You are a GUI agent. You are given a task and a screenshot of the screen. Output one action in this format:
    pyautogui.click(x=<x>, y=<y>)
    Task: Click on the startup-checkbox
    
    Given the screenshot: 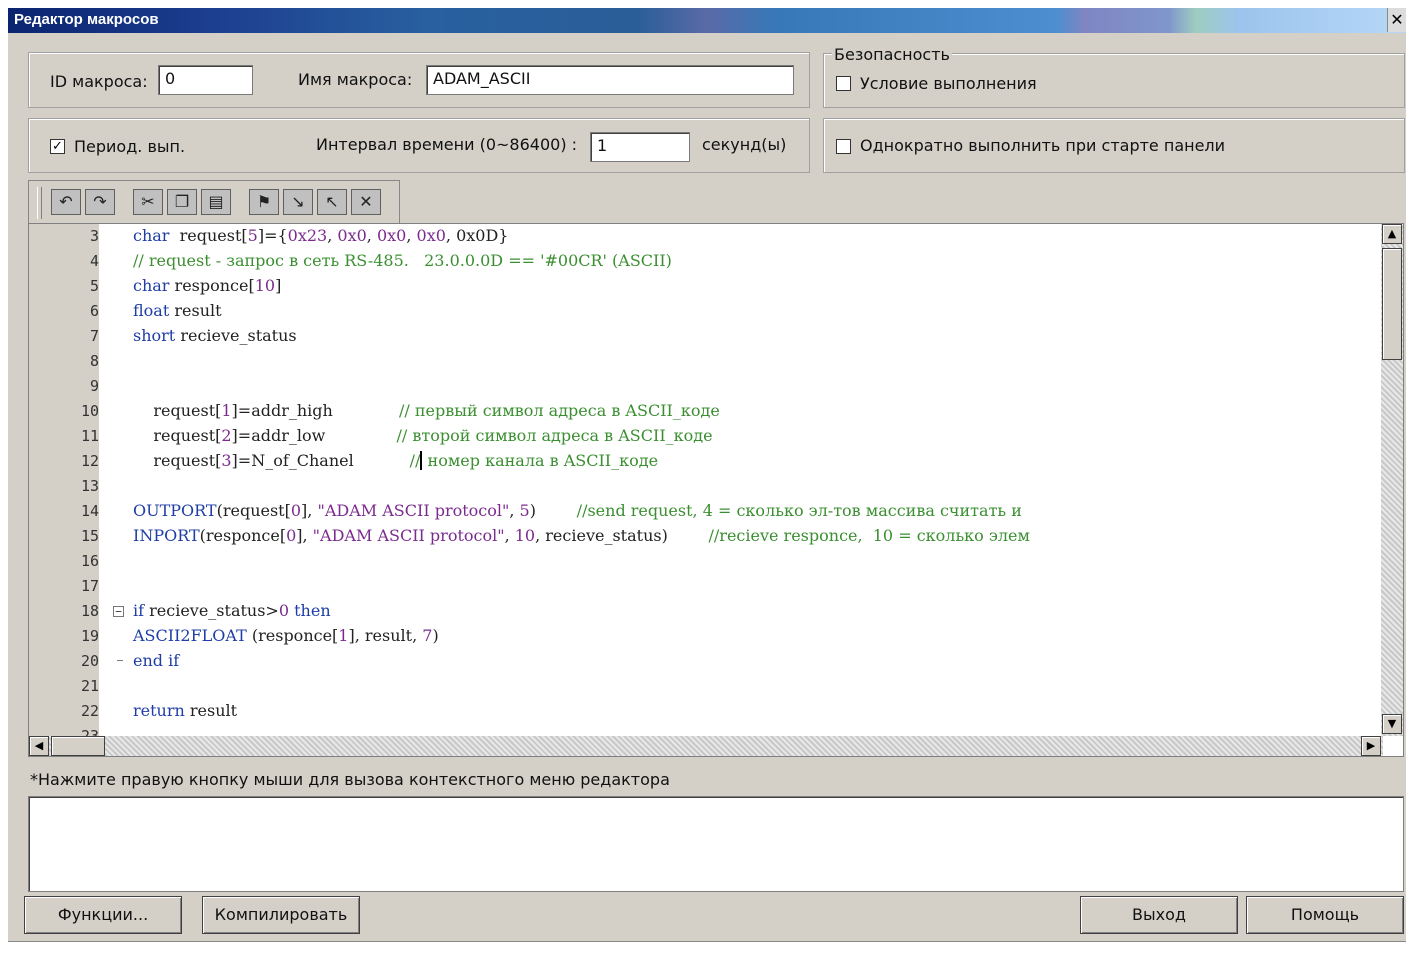 What is the action you would take?
    pyautogui.click(x=843, y=146)
    